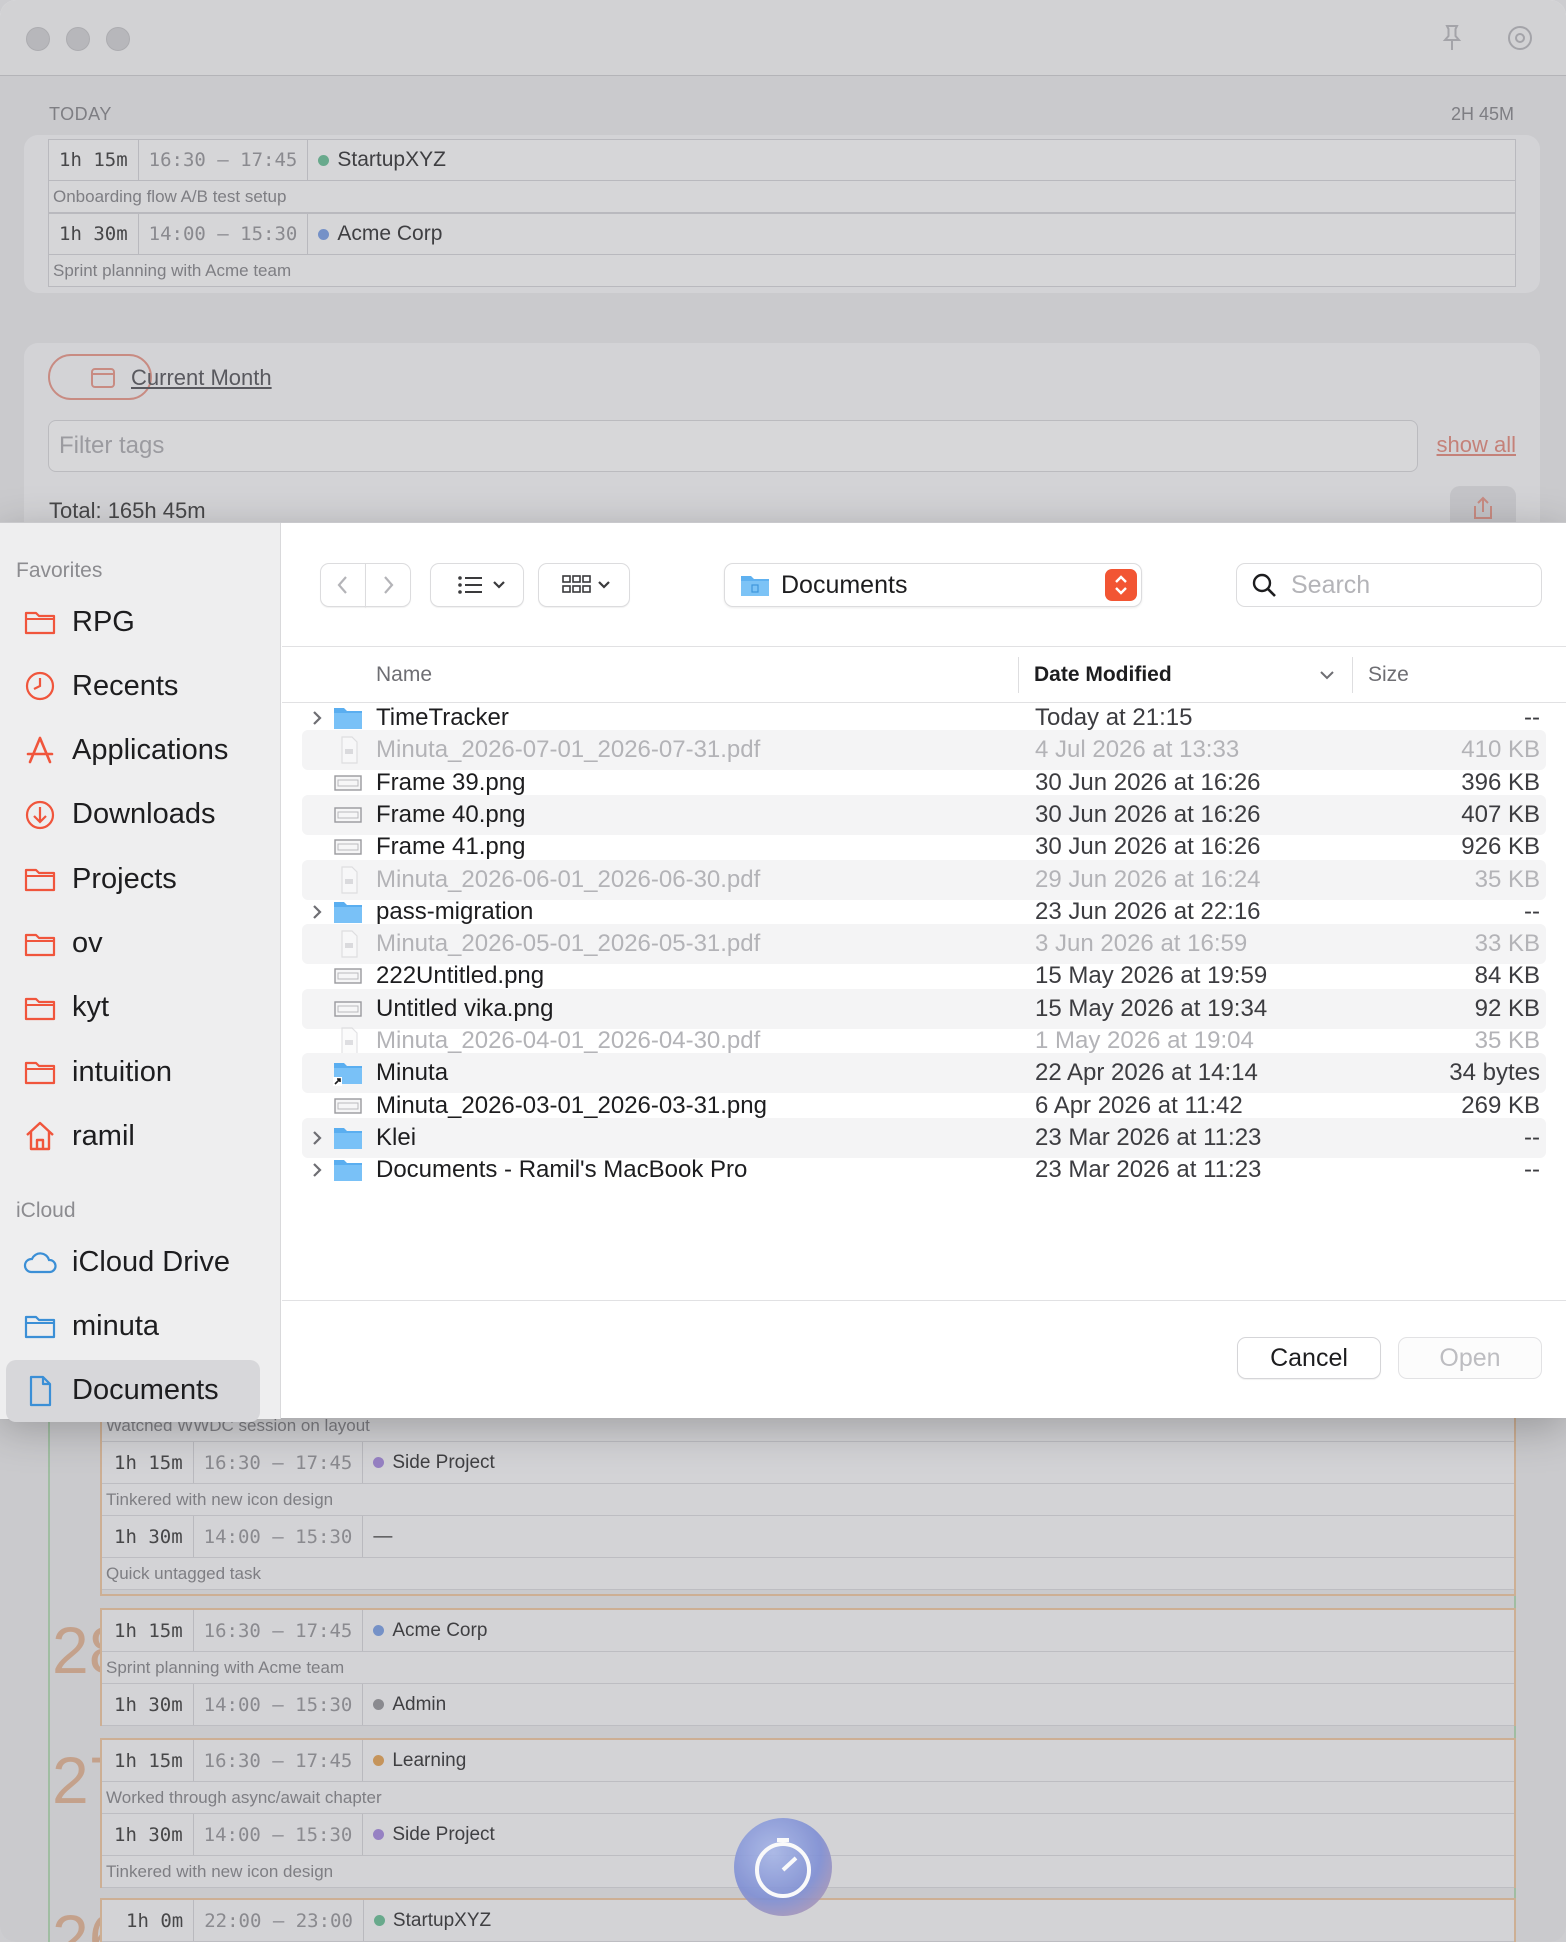 This screenshot has height=1942, width=1566. Describe the element at coordinates (460, 976) in the screenshot. I see `file-name: 222Untitled.png` at that location.